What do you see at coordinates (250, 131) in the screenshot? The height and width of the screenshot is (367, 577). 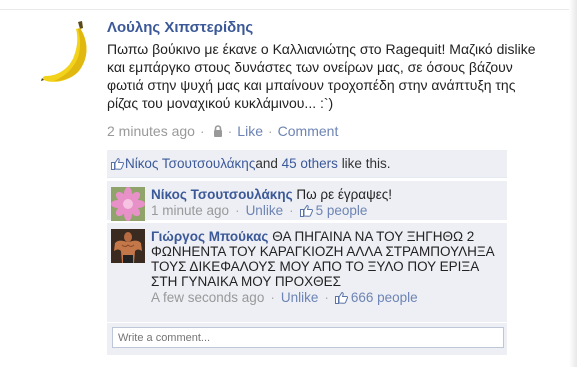 I see `like-link: Like` at bounding box center [250, 131].